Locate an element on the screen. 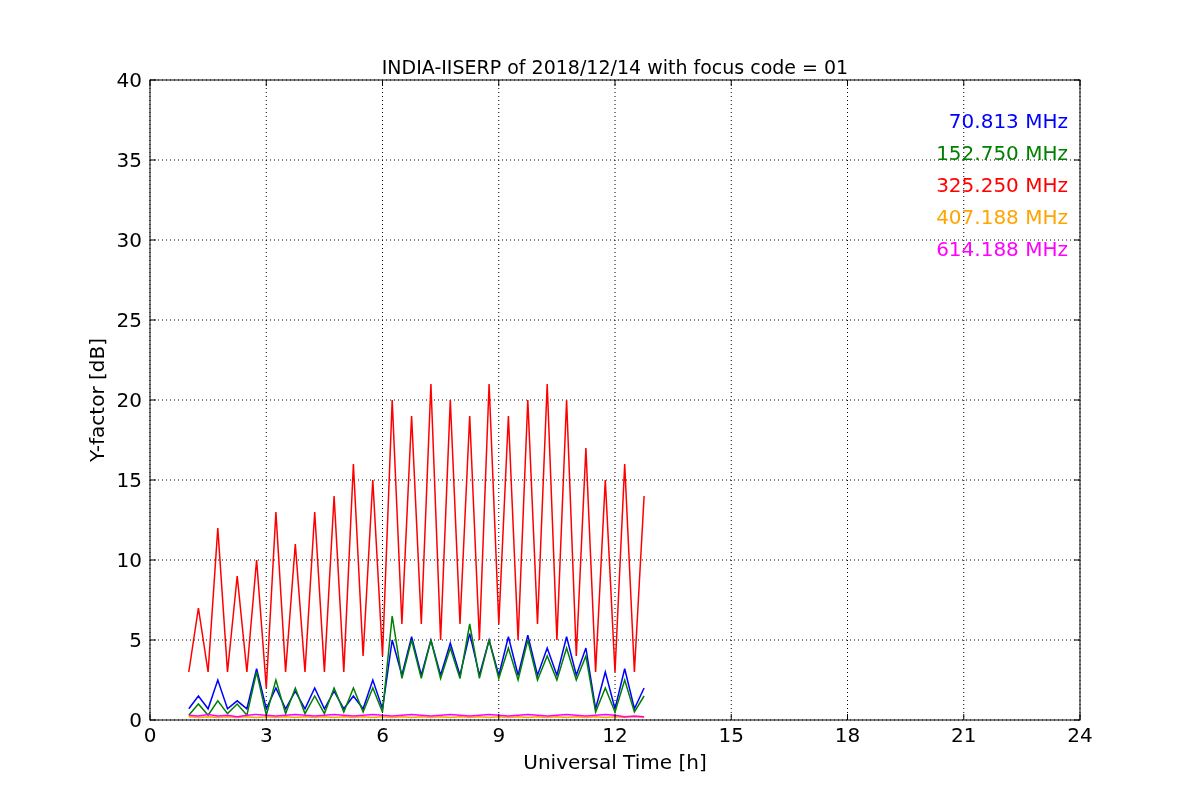 The image size is (1200, 800). legend-label: 70.813 MHz is located at coordinates (1008, 121).